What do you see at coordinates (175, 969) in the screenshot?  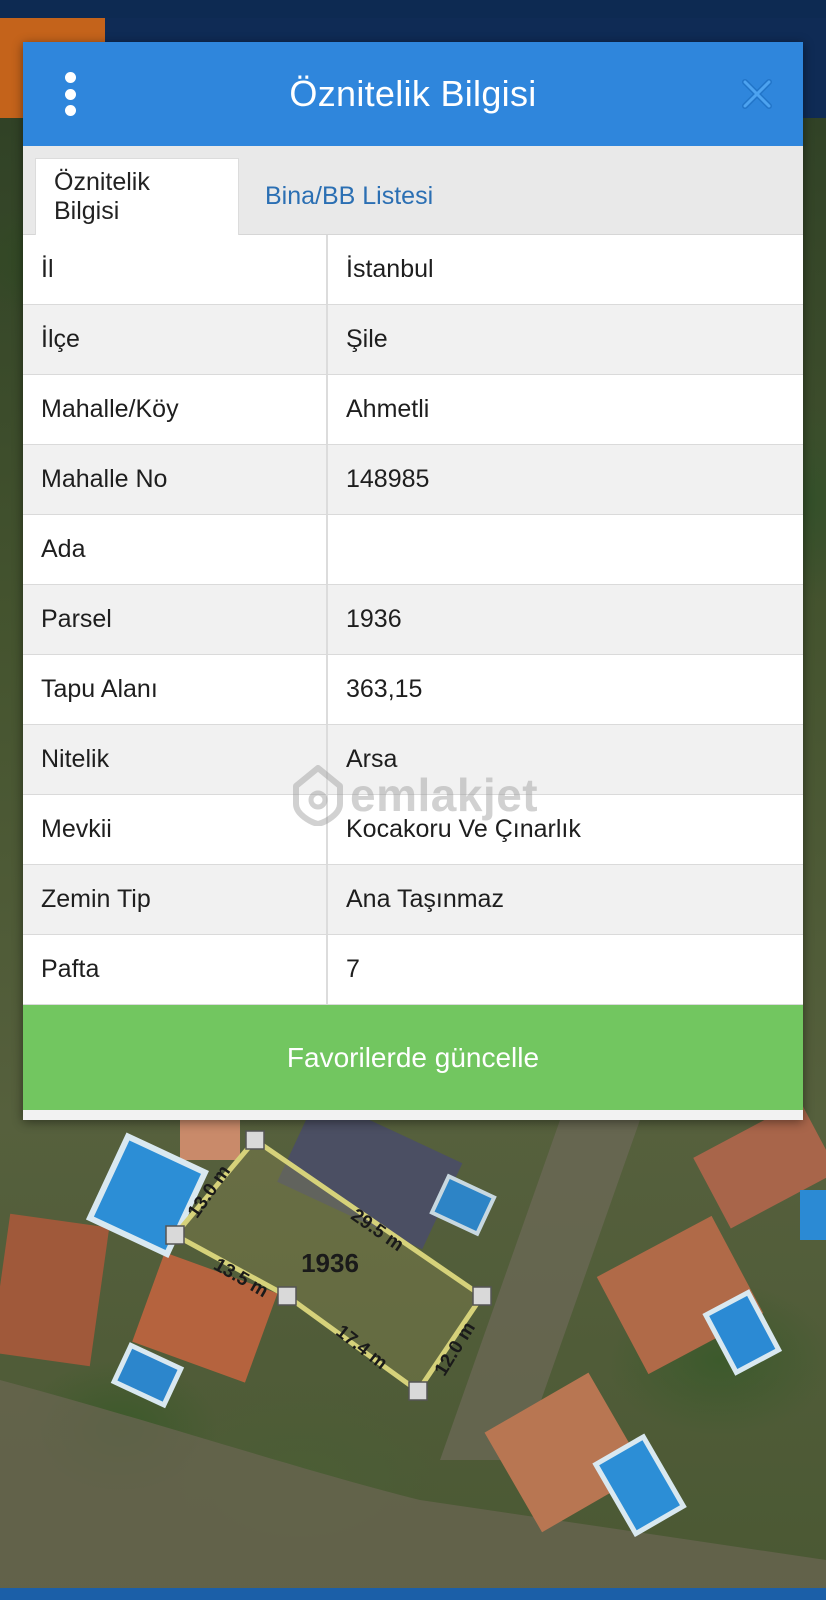 I see `attribute-key: Pafta` at bounding box center [175, 969].